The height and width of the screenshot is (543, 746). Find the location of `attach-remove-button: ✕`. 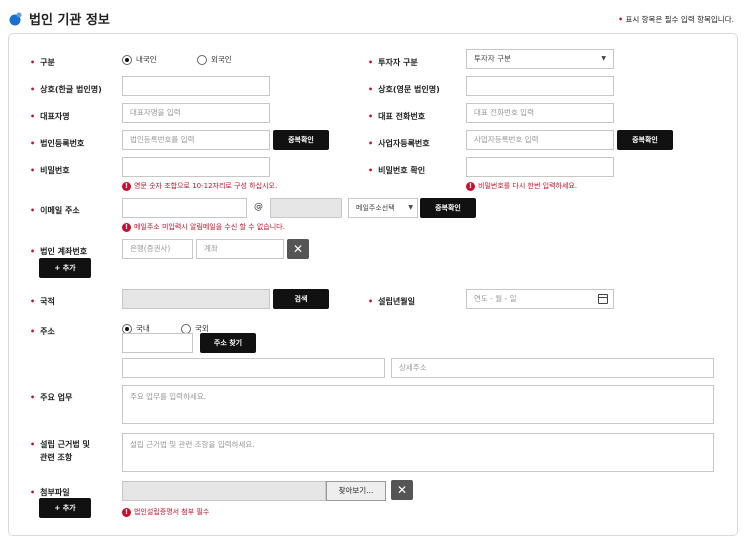

attach-remove-button: ✕ is located at coordinates (402, 490).